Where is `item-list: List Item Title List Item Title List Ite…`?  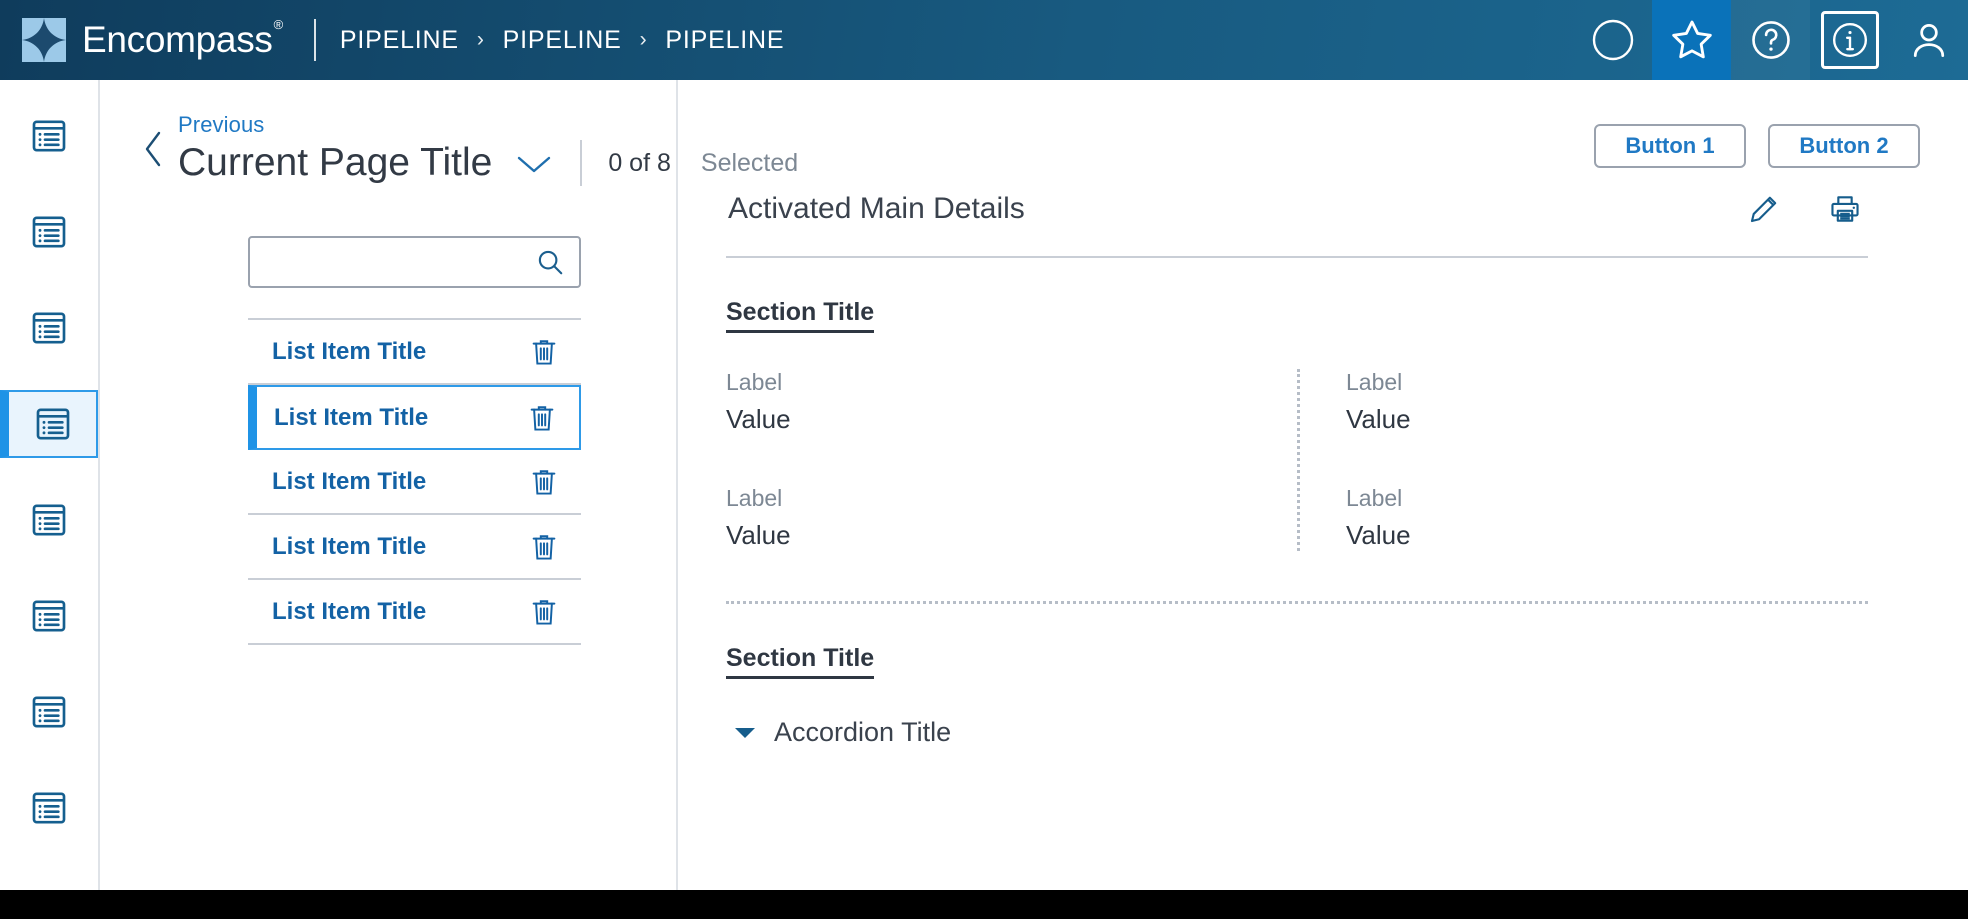
item-list: List Item Title List Item Title List Ite… is located at coordinates (388, 466).